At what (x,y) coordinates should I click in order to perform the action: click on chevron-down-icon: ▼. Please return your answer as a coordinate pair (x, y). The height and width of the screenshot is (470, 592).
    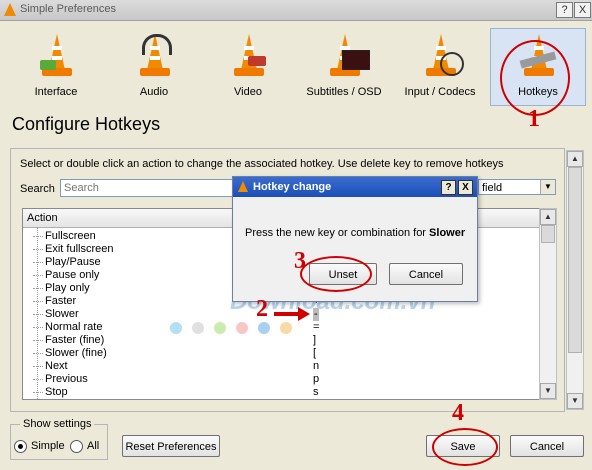
    Looking at the image, I should click on (547, 187).